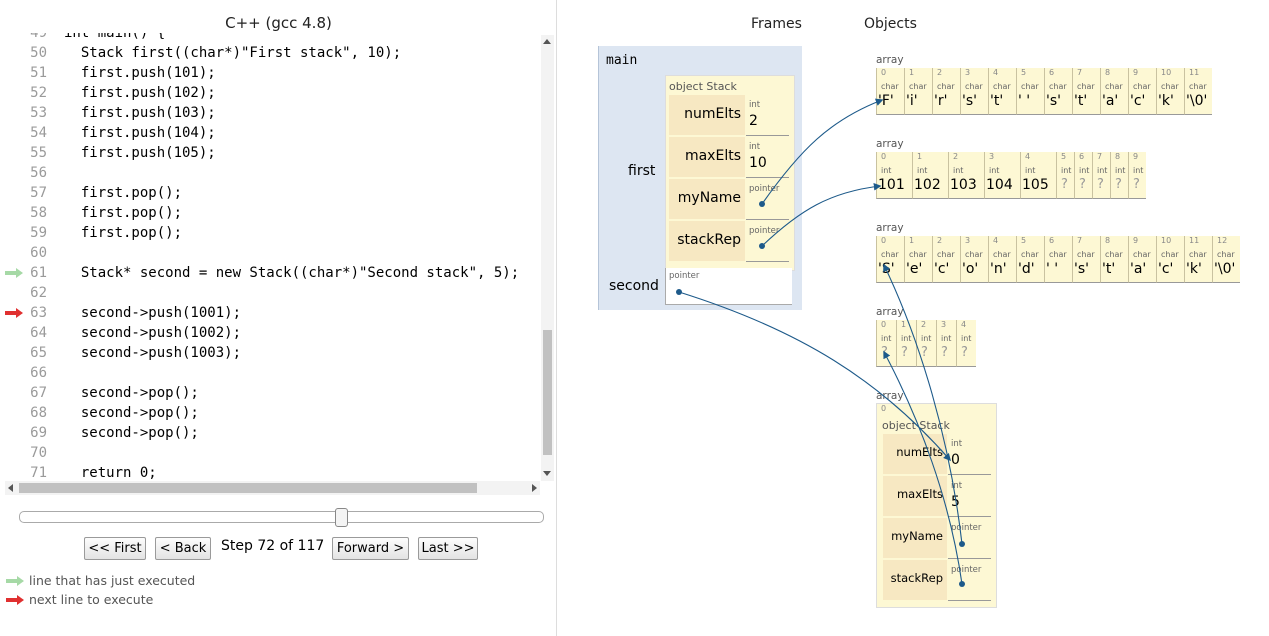 This screenshot has height=636, width=1269. What do you see at coordinates (547, 473) in the screenshot?
I see `scroll-down-icon` at bounding box center [547, 473].